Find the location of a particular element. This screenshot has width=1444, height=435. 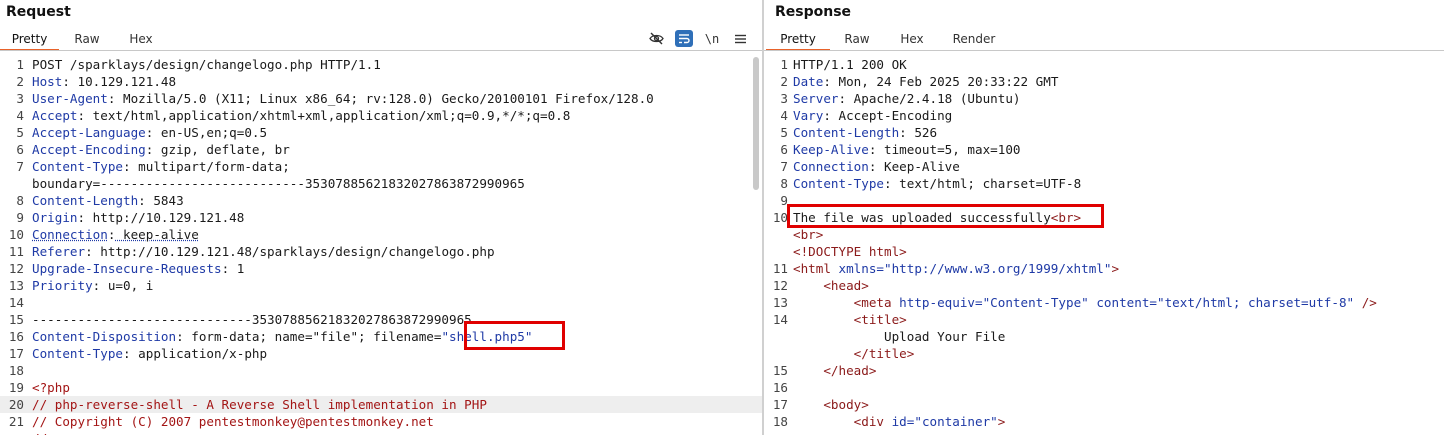

request-line-number: 21 is located at coordinates (16, 421).